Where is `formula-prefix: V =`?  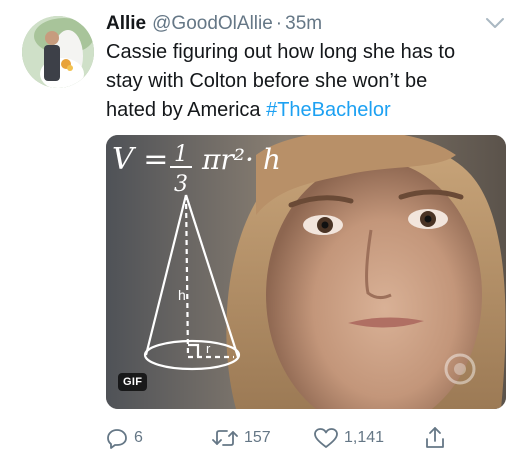 formula-prefix: V = is located at coordinates (140, 159).